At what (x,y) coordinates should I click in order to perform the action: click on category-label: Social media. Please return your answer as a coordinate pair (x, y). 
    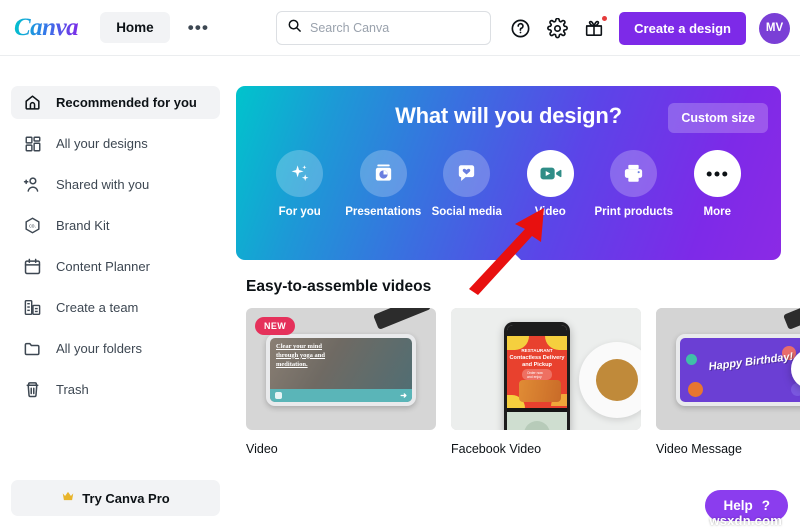
    Looking at the image, I should click on (466, 212).